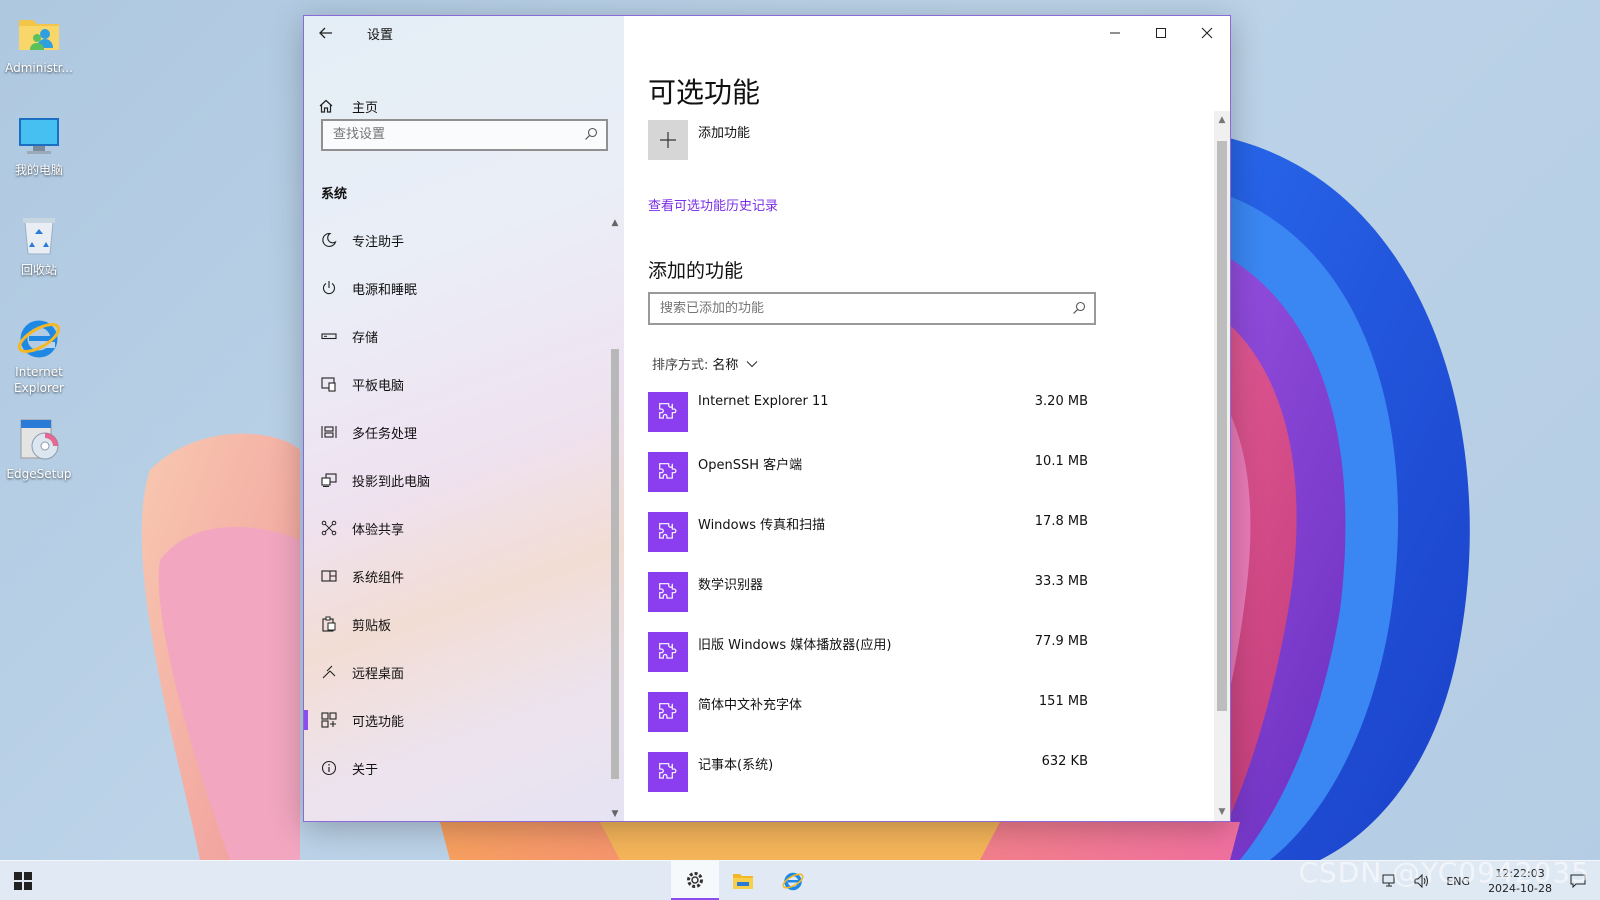 The image size is (1600, 900). Describe the element at coordinates (868, 420) in the screenshot. I see `list-item: Internet Explorer 11 3.20 MB` at that location.